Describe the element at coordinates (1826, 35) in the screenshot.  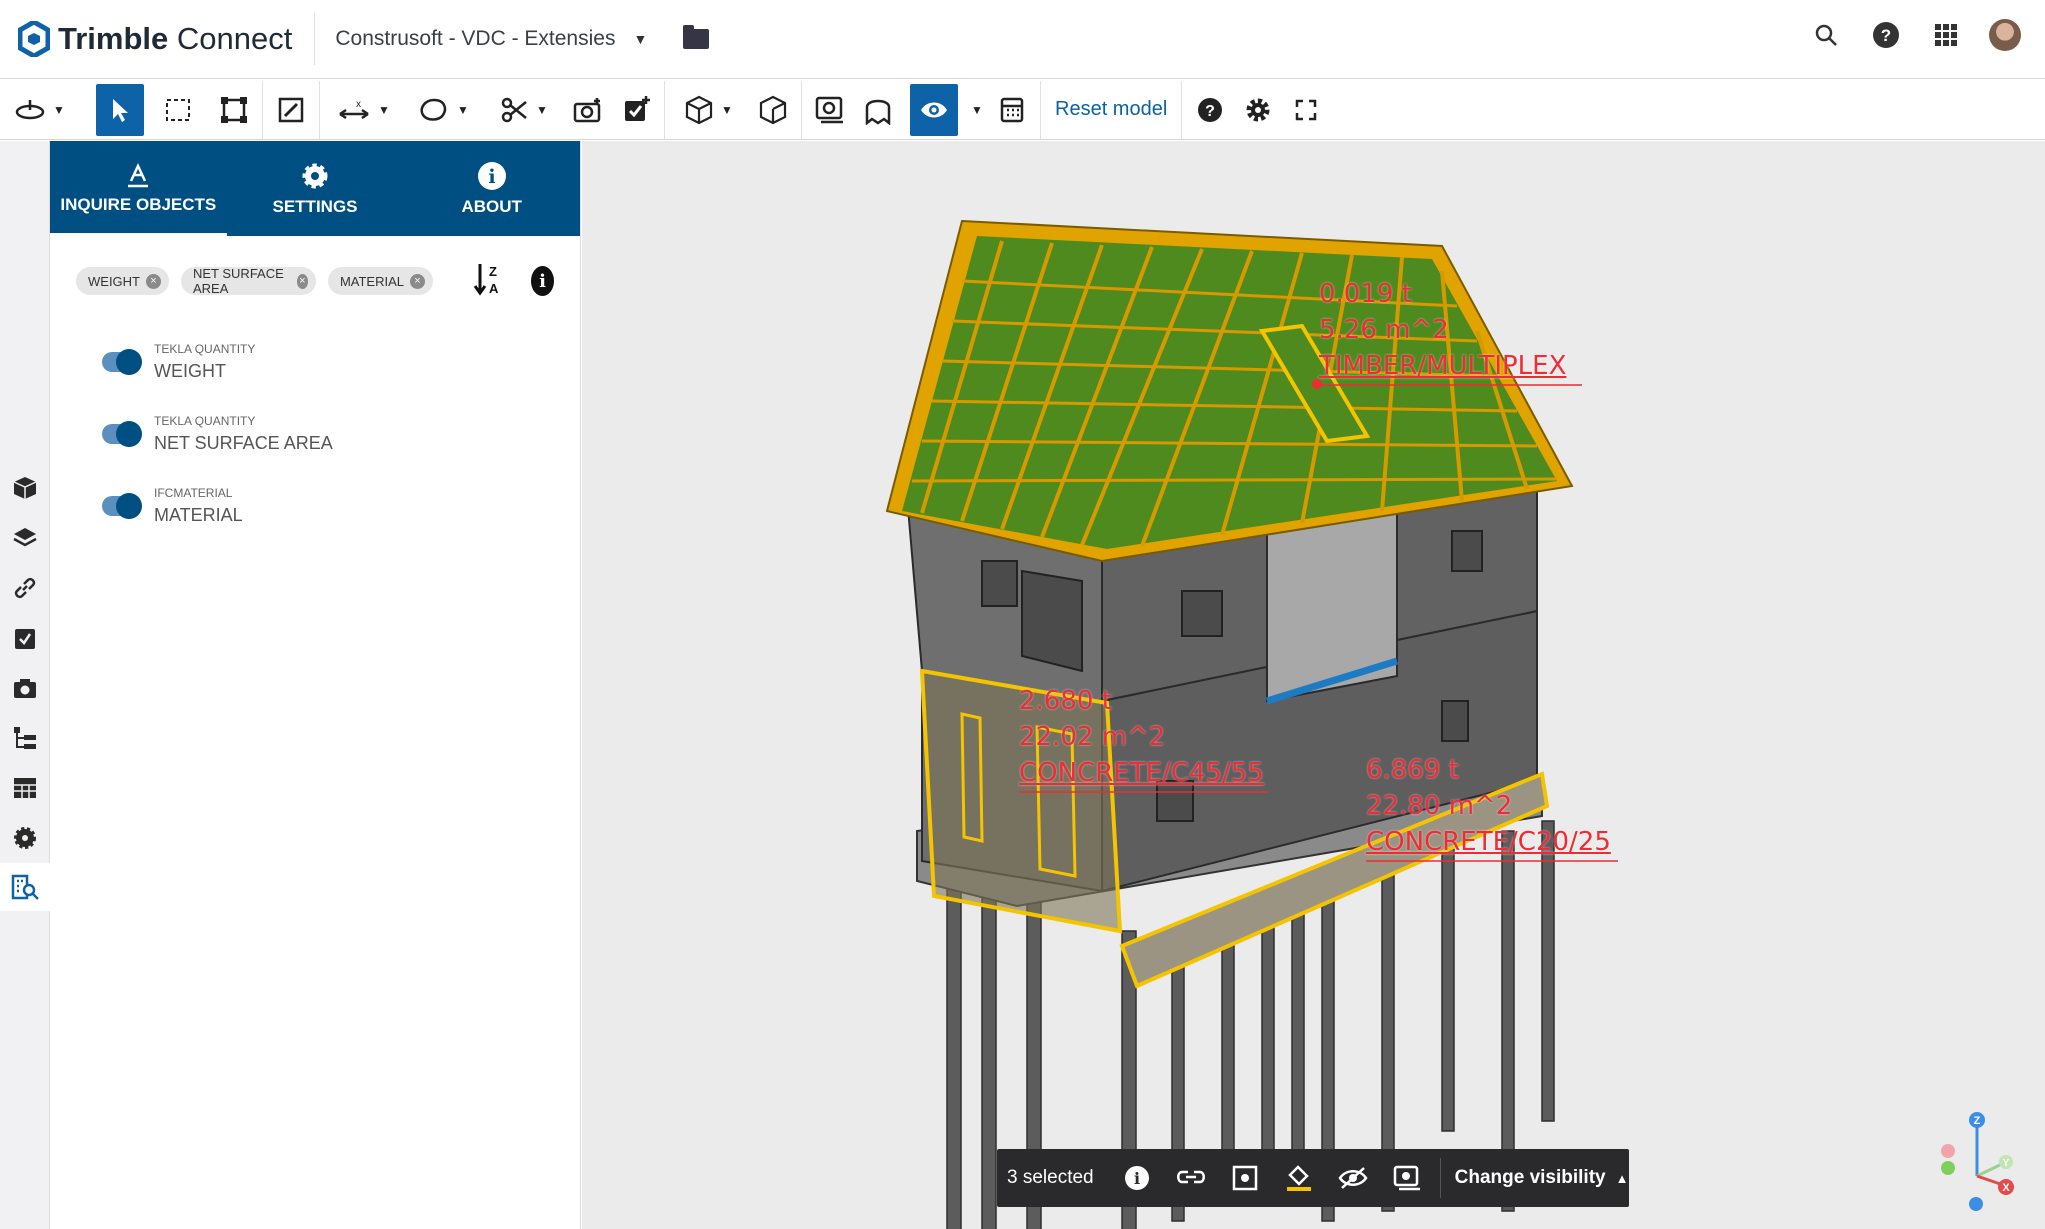
I see `search-icon` at that location.